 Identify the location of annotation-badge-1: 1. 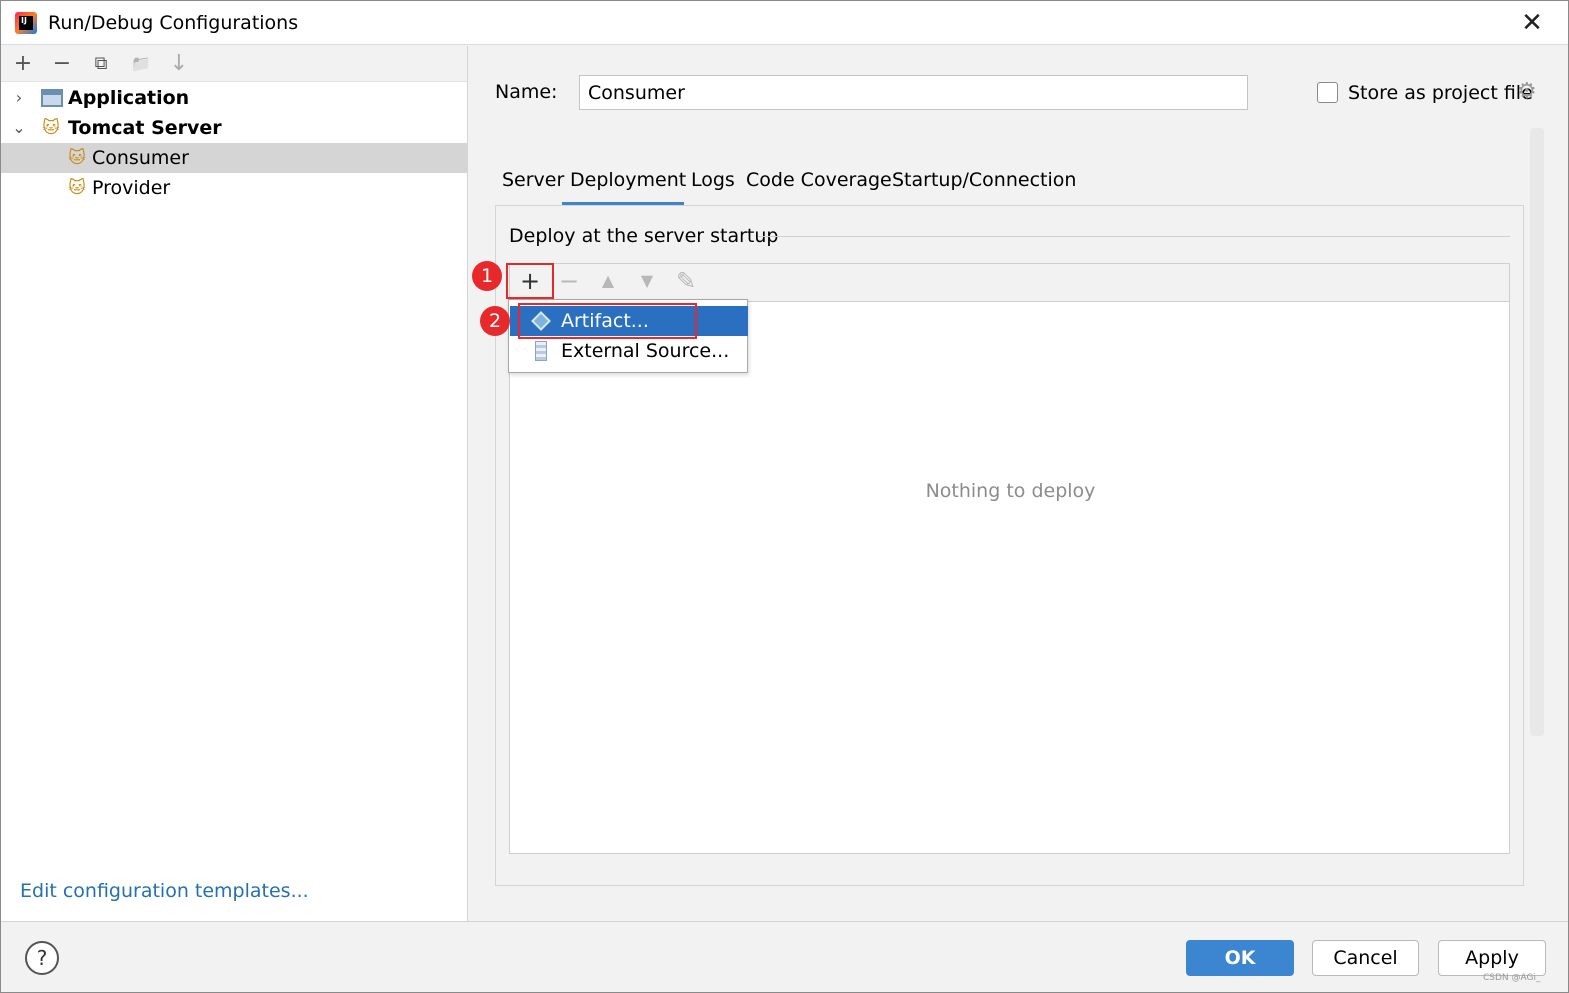
(487, 276).